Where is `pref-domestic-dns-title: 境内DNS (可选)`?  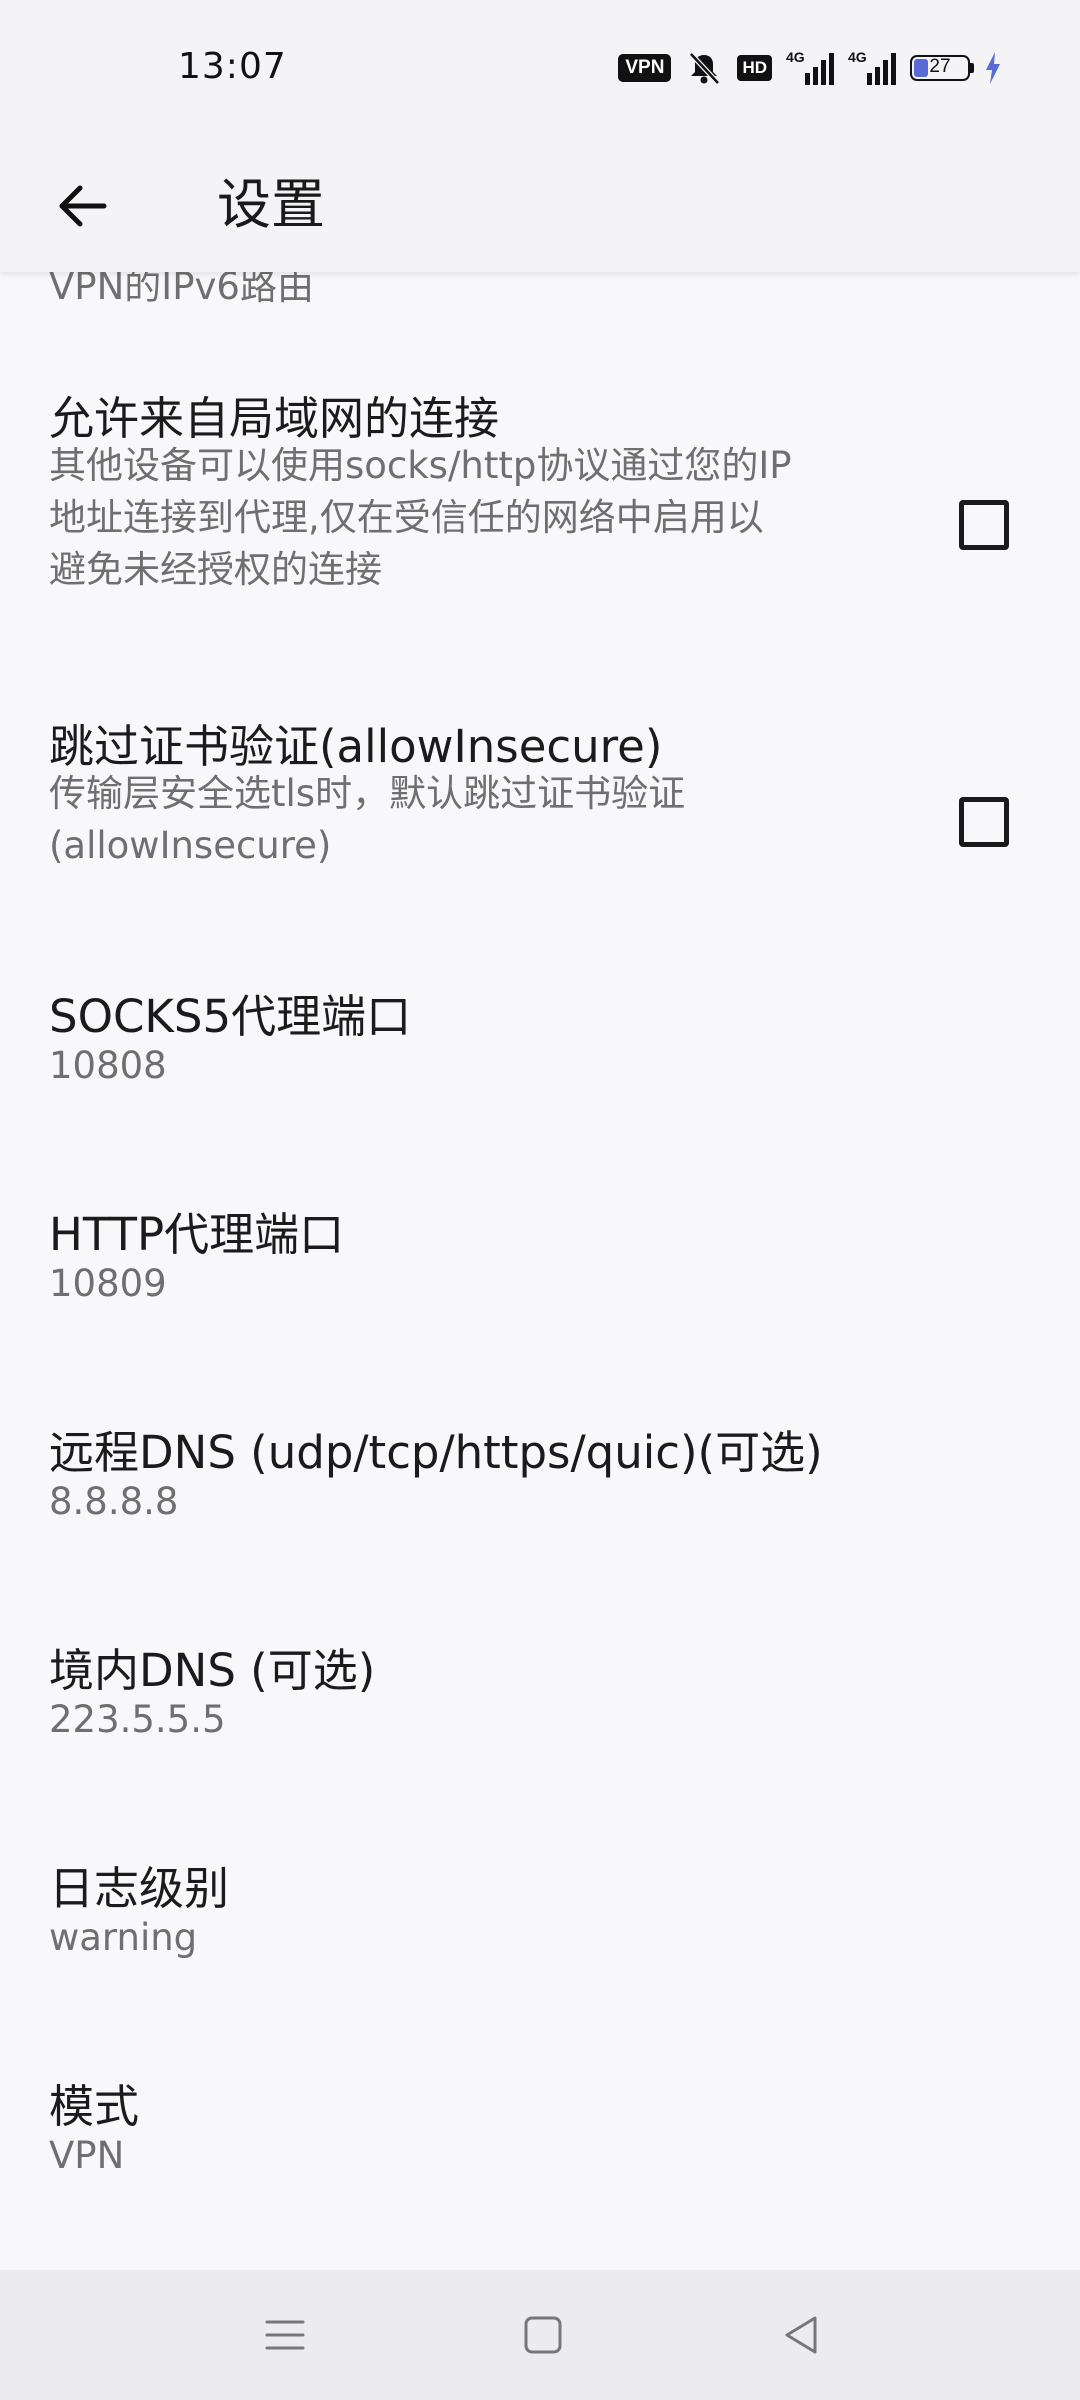
pref-domestic-dns-title: 境内DNS (可选) is located at coordinates (212, 1670).